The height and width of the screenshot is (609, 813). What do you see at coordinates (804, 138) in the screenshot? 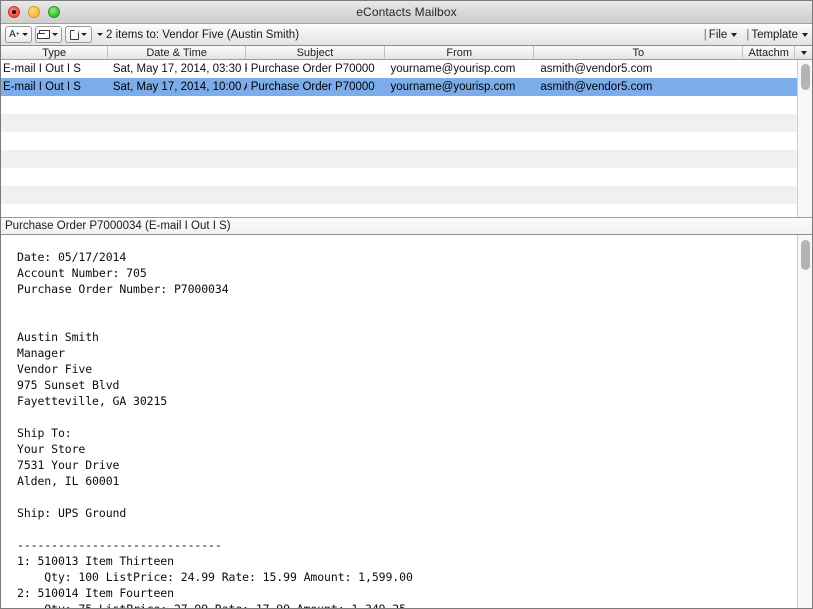
I see `message-list-scrollbar` at bounding box center [804, 138].